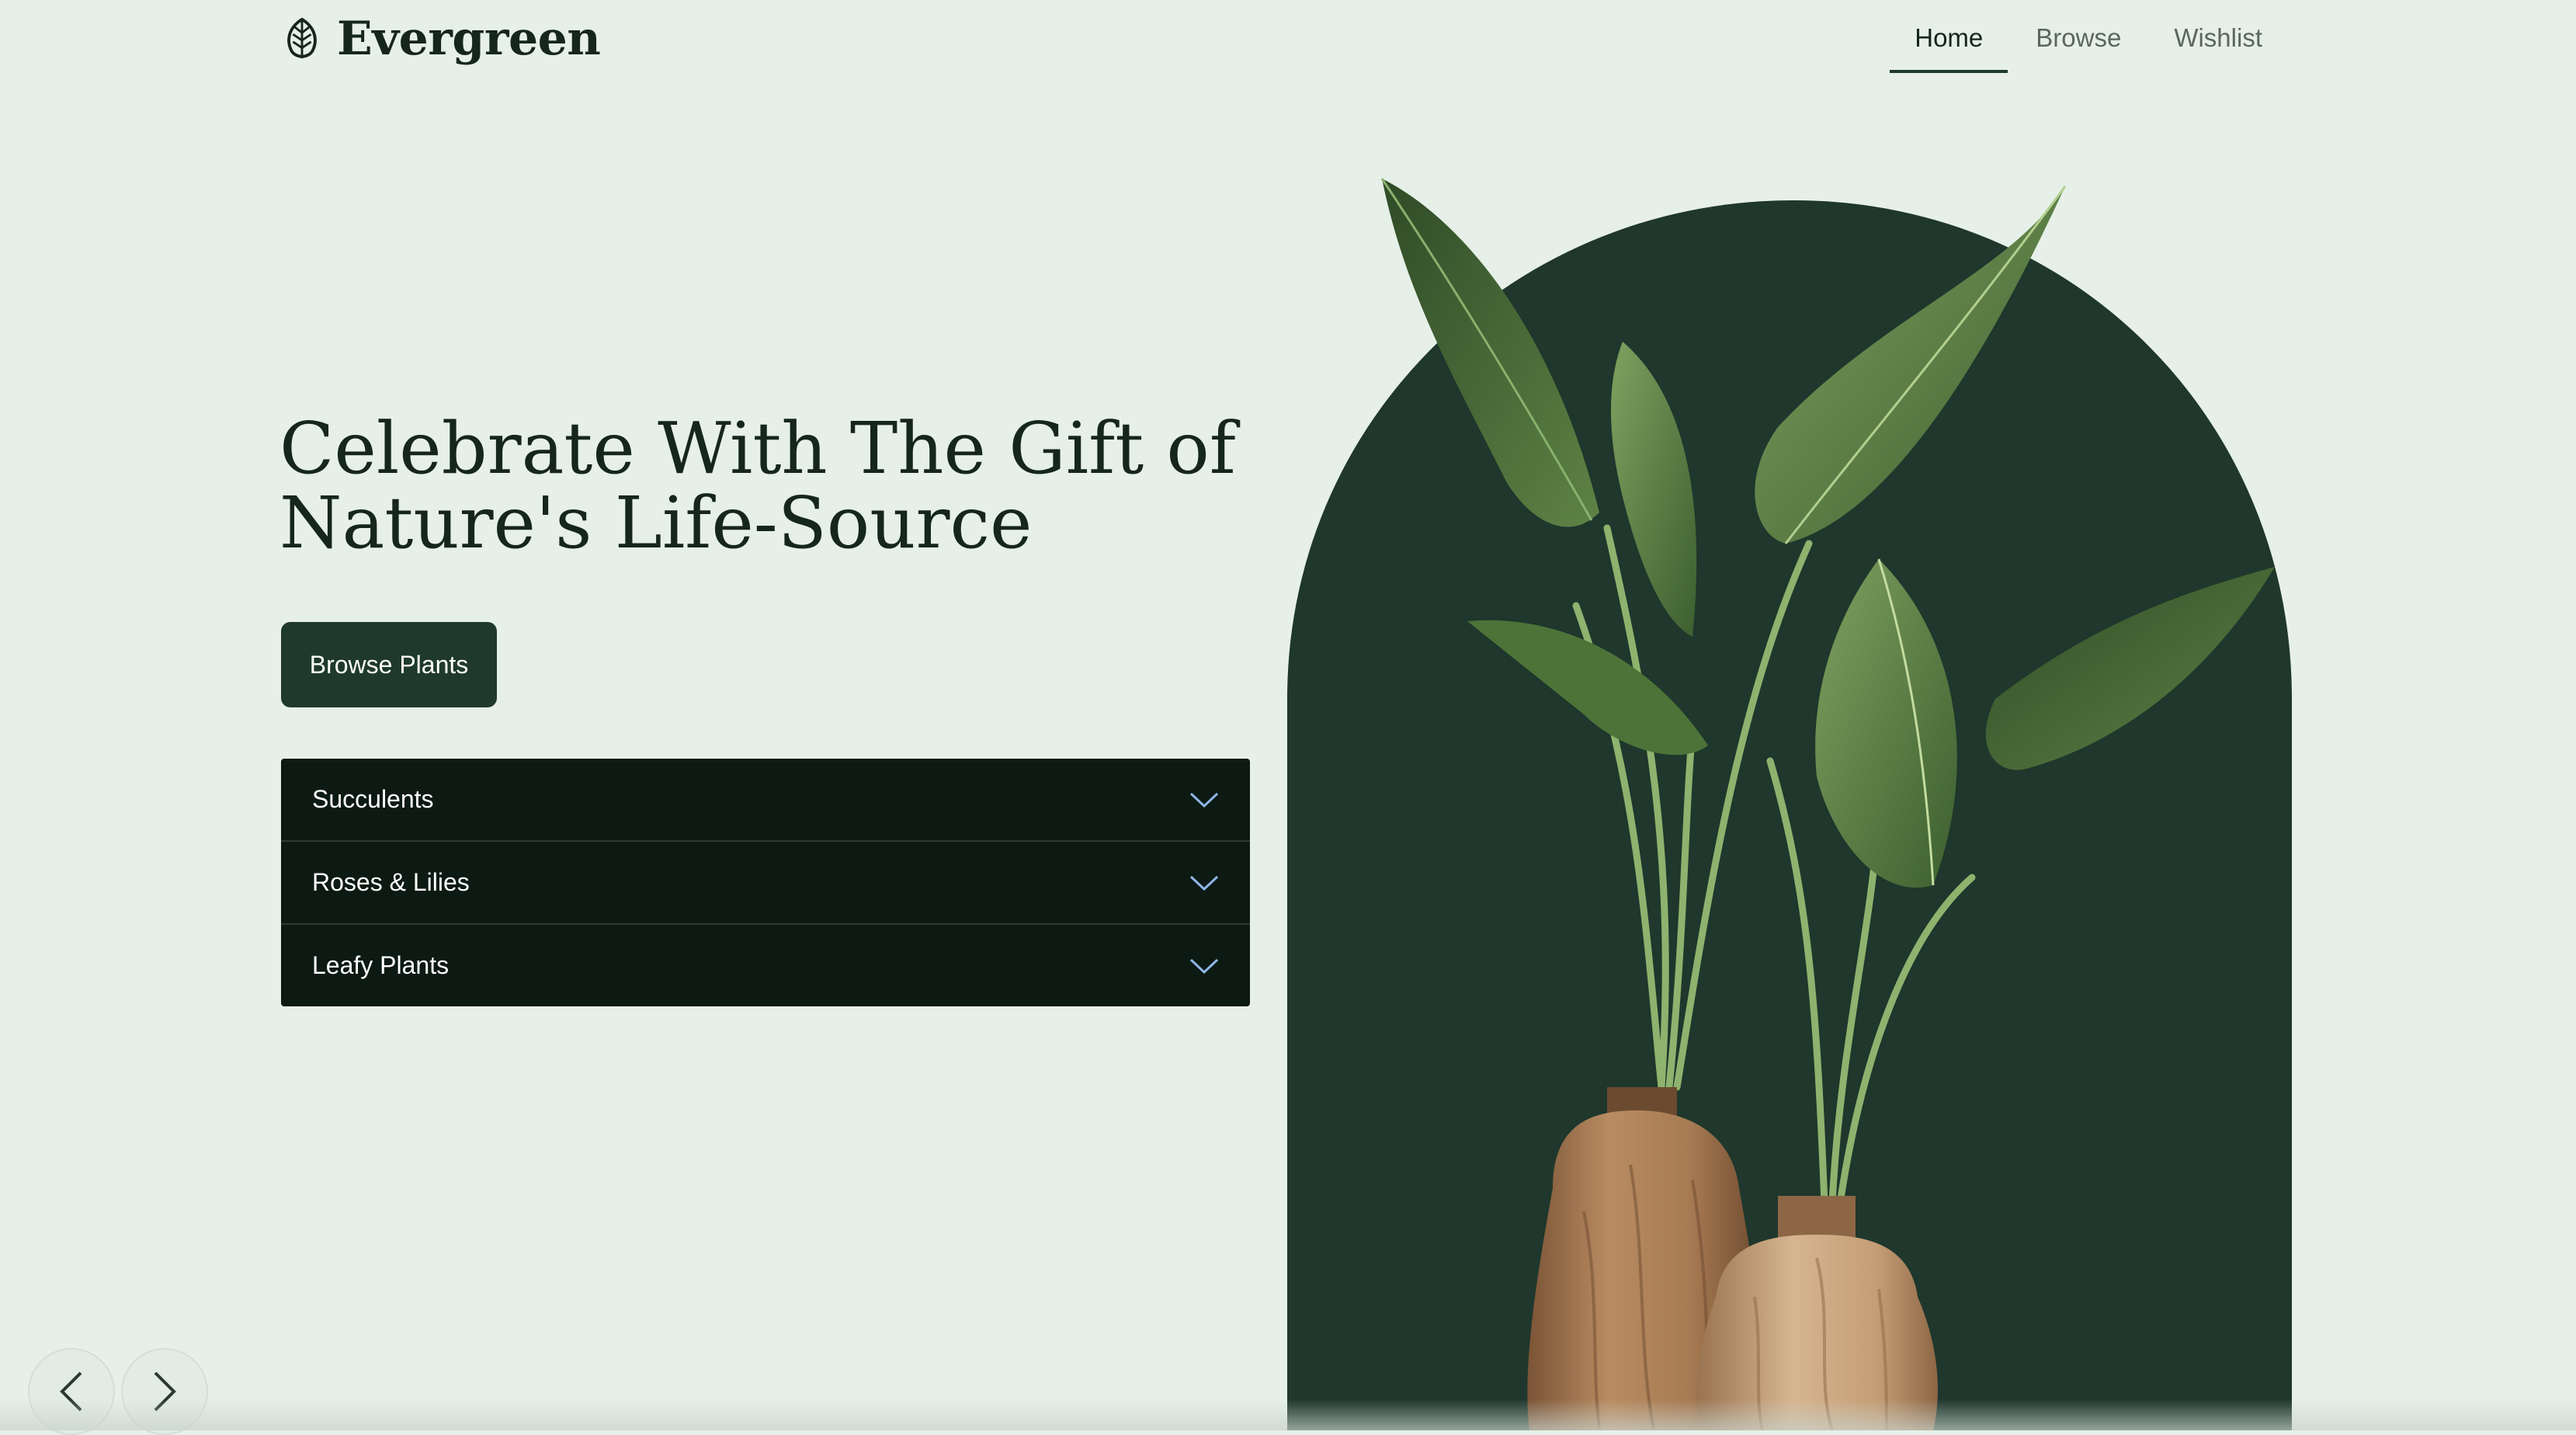 This screenshot has height=1435, width=2576. Describe the element at coordinates (2218, 36) in the screenshot. I see `nav-wishlist: Wishlist` at that location.